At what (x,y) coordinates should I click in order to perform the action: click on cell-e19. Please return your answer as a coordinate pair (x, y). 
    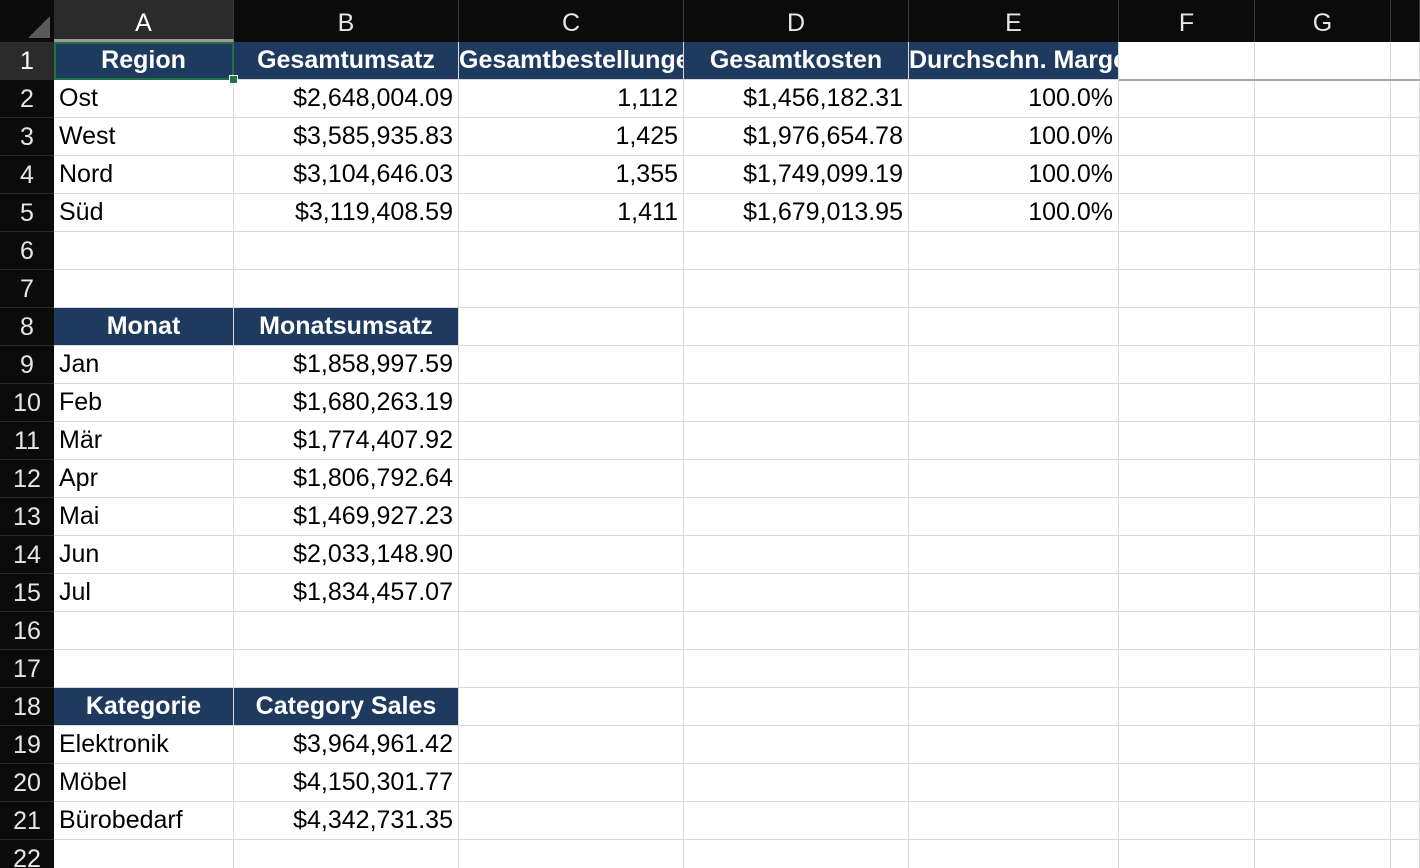
    Looking at the image, I should click on (1014, 745).